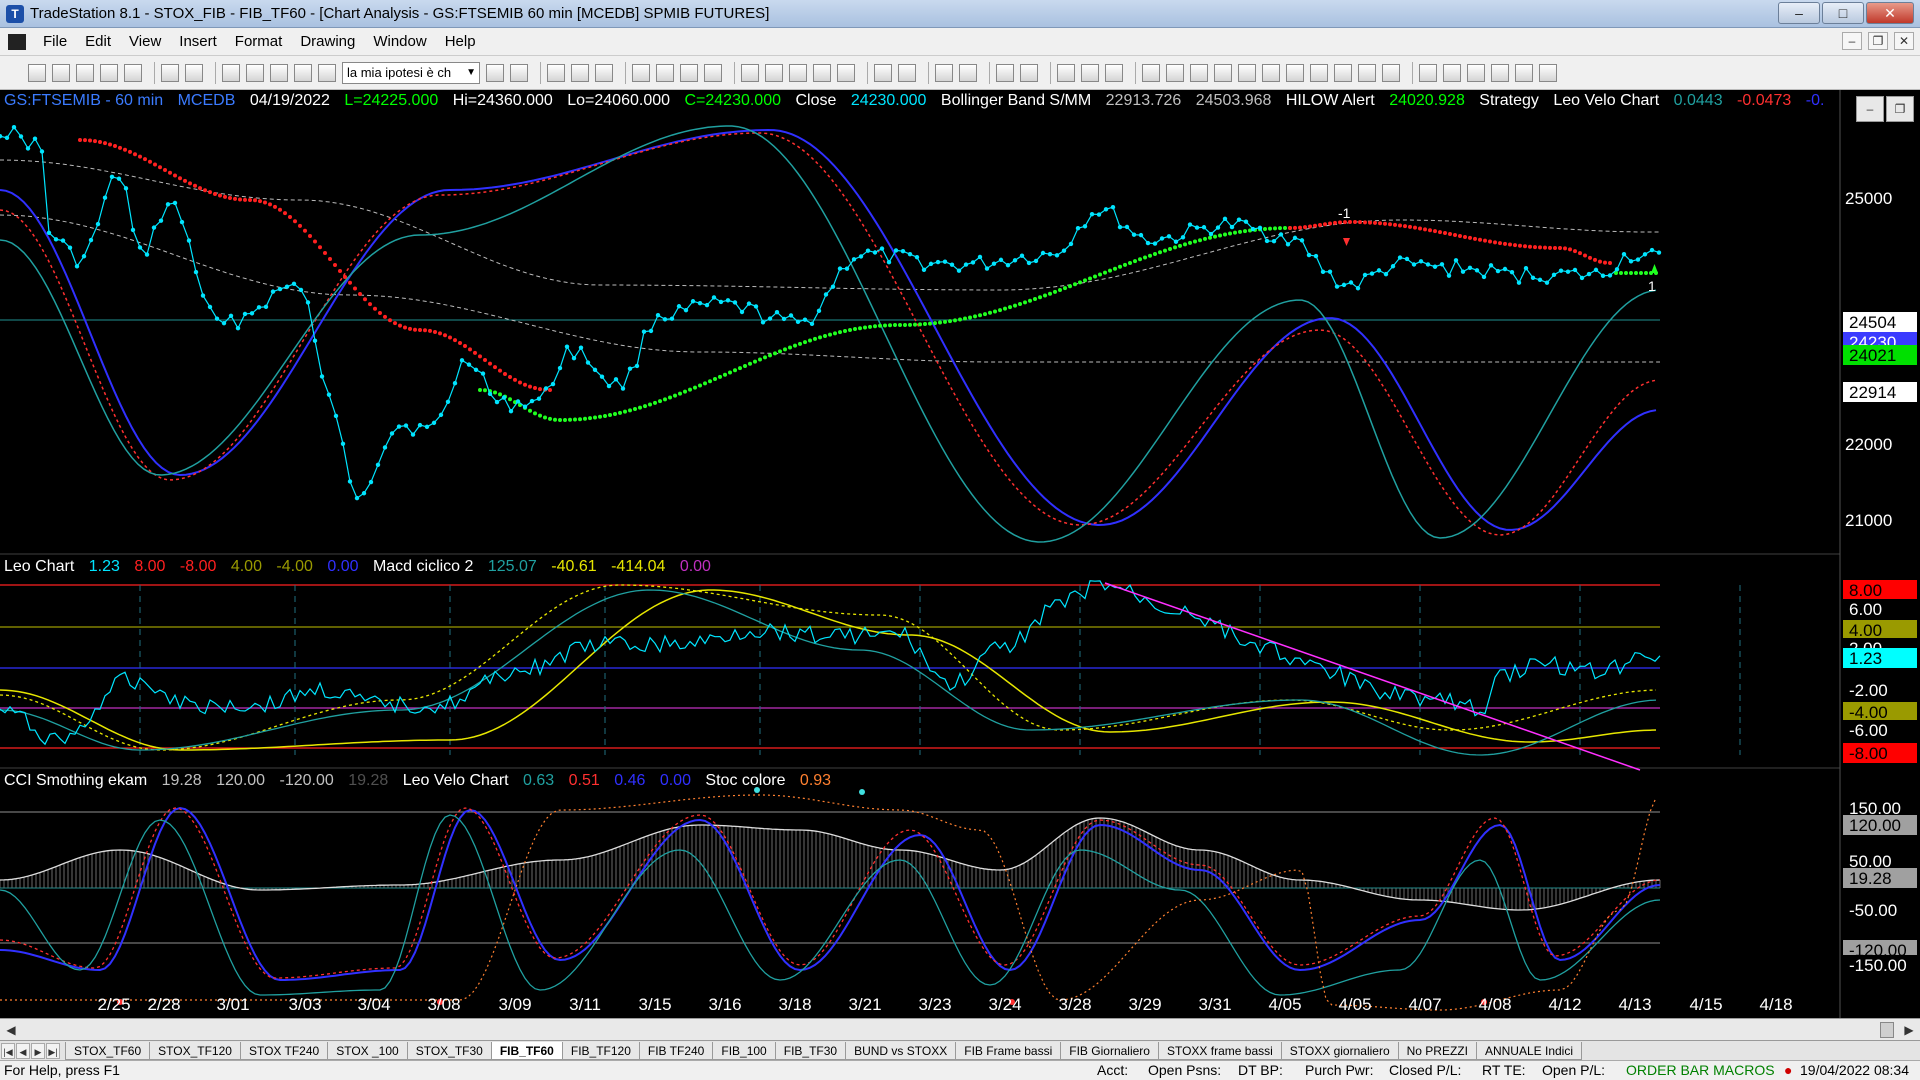 The width and height of the screenshot is (1920, 1080). Describe the element at coordinates (1295, 72) in the screenshot. I see `fibonacci-icon` at that location.